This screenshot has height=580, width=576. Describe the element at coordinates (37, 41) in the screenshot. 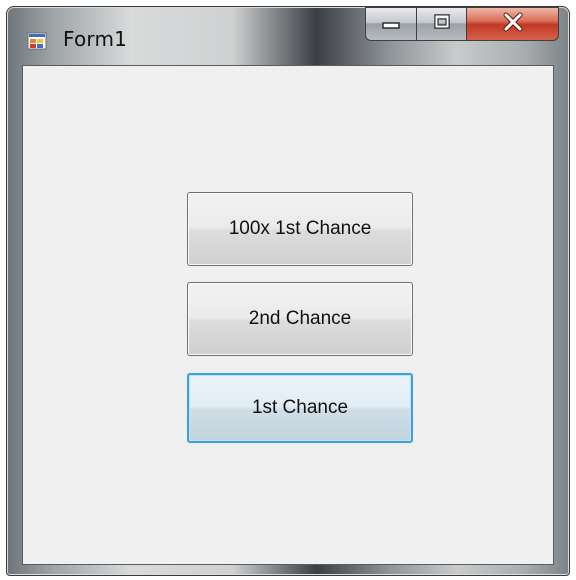

I see `form-app-icon` at that location.